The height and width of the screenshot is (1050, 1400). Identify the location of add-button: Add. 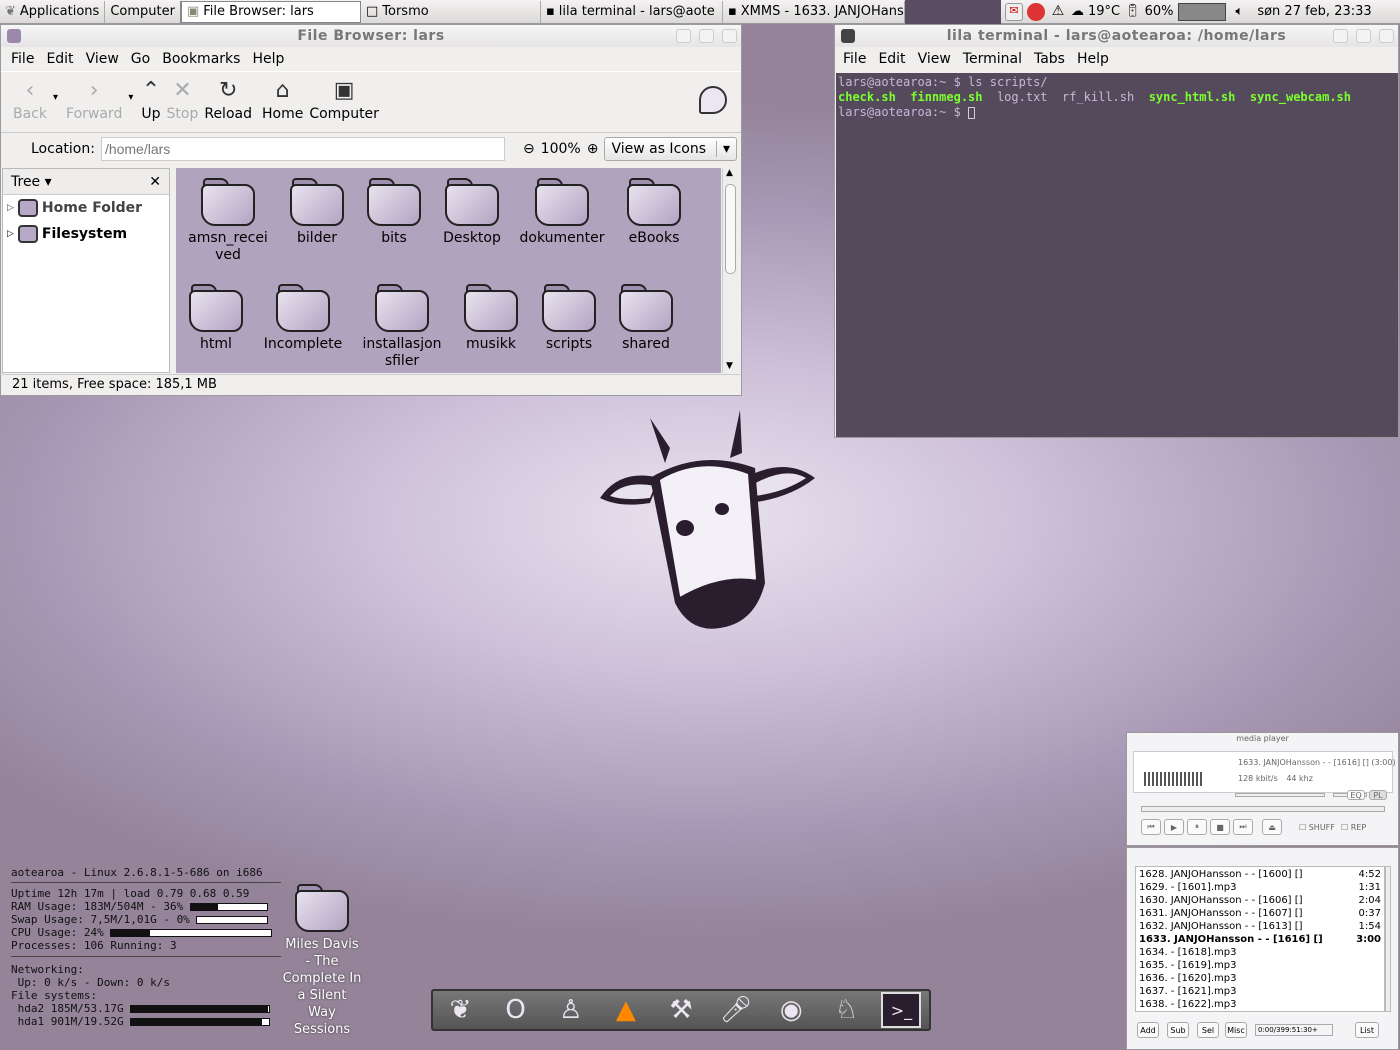
(1148, 1030).